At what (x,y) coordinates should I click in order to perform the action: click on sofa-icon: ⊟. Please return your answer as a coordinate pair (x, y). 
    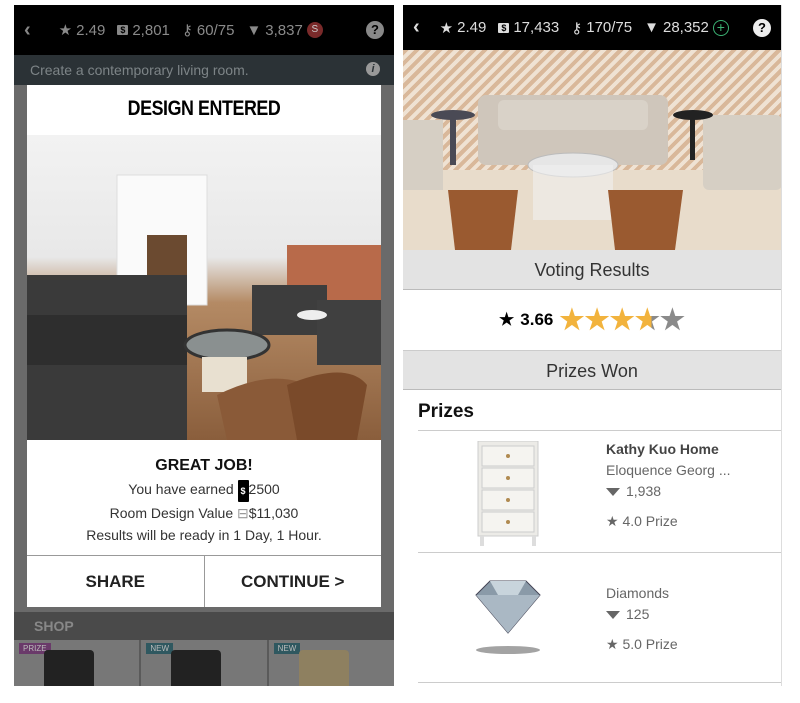
    Looking at the image, I should click on (243, 513).